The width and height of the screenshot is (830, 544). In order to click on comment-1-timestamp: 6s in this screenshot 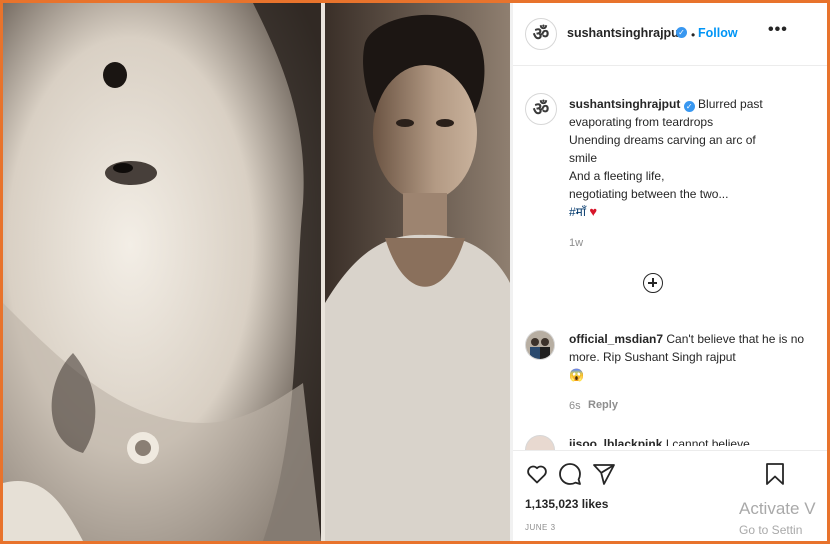, I will do `click(575, 406)`.